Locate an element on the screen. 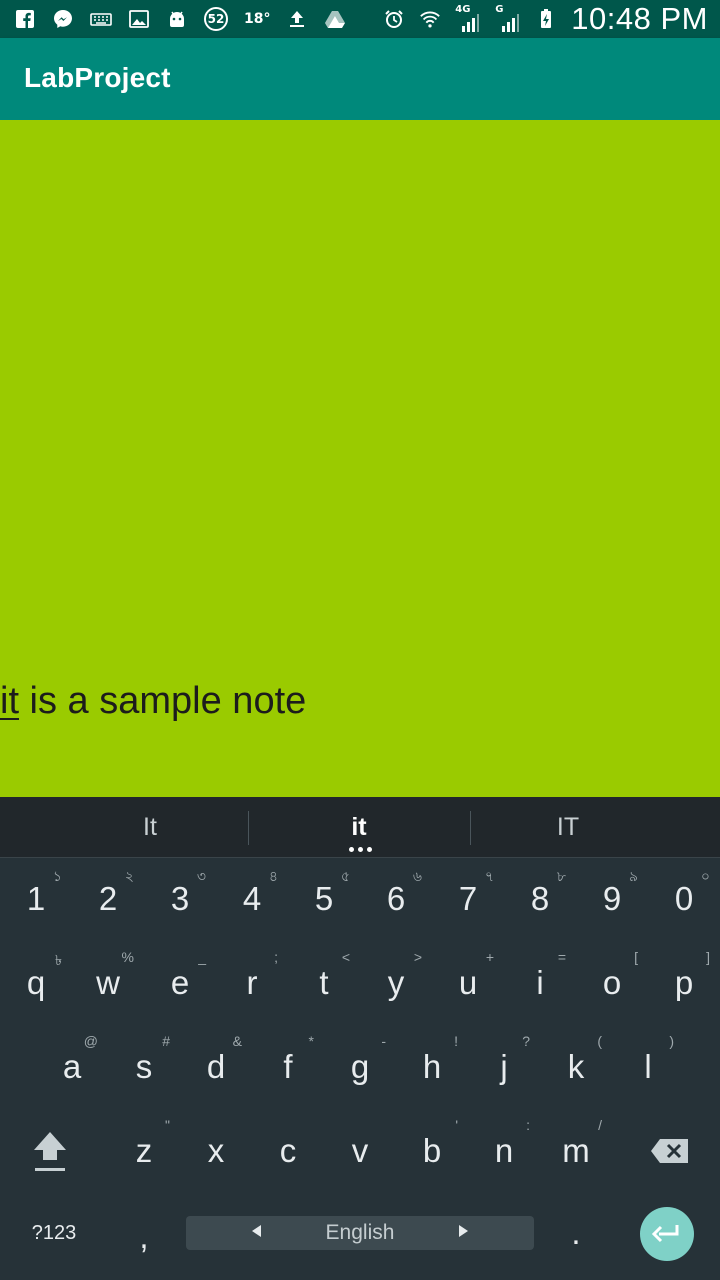 This screenshot has width=720, height=1280. key-g: -g is located at coordinates (360, 1067).